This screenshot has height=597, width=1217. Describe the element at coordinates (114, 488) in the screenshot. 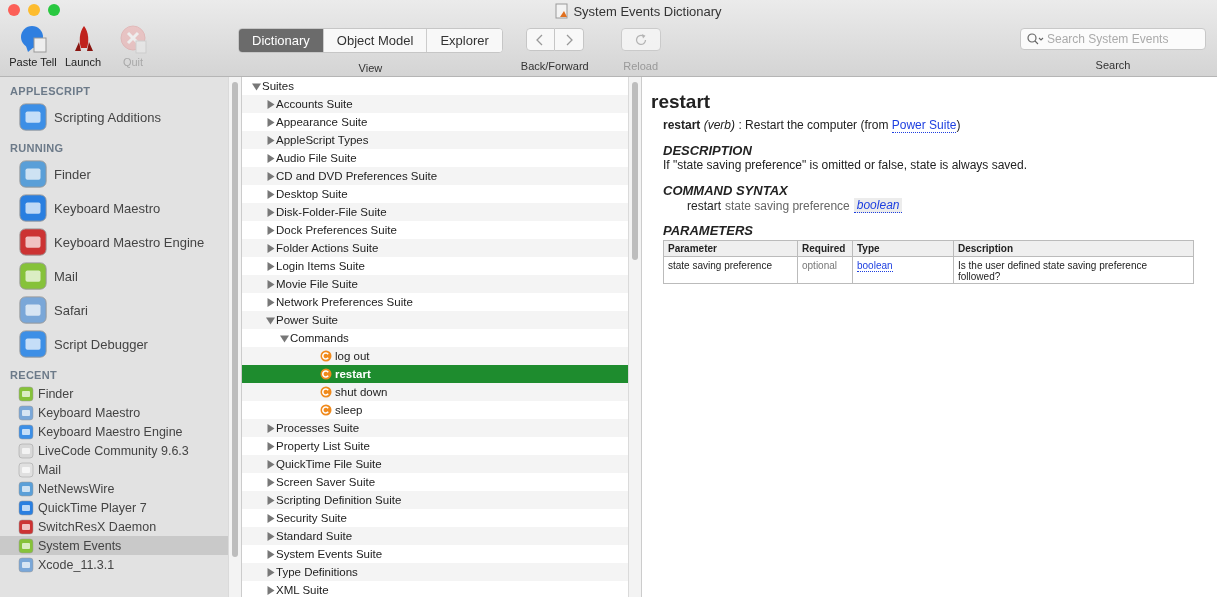

I see `sidebar-item: NetNewsWire` at that location.